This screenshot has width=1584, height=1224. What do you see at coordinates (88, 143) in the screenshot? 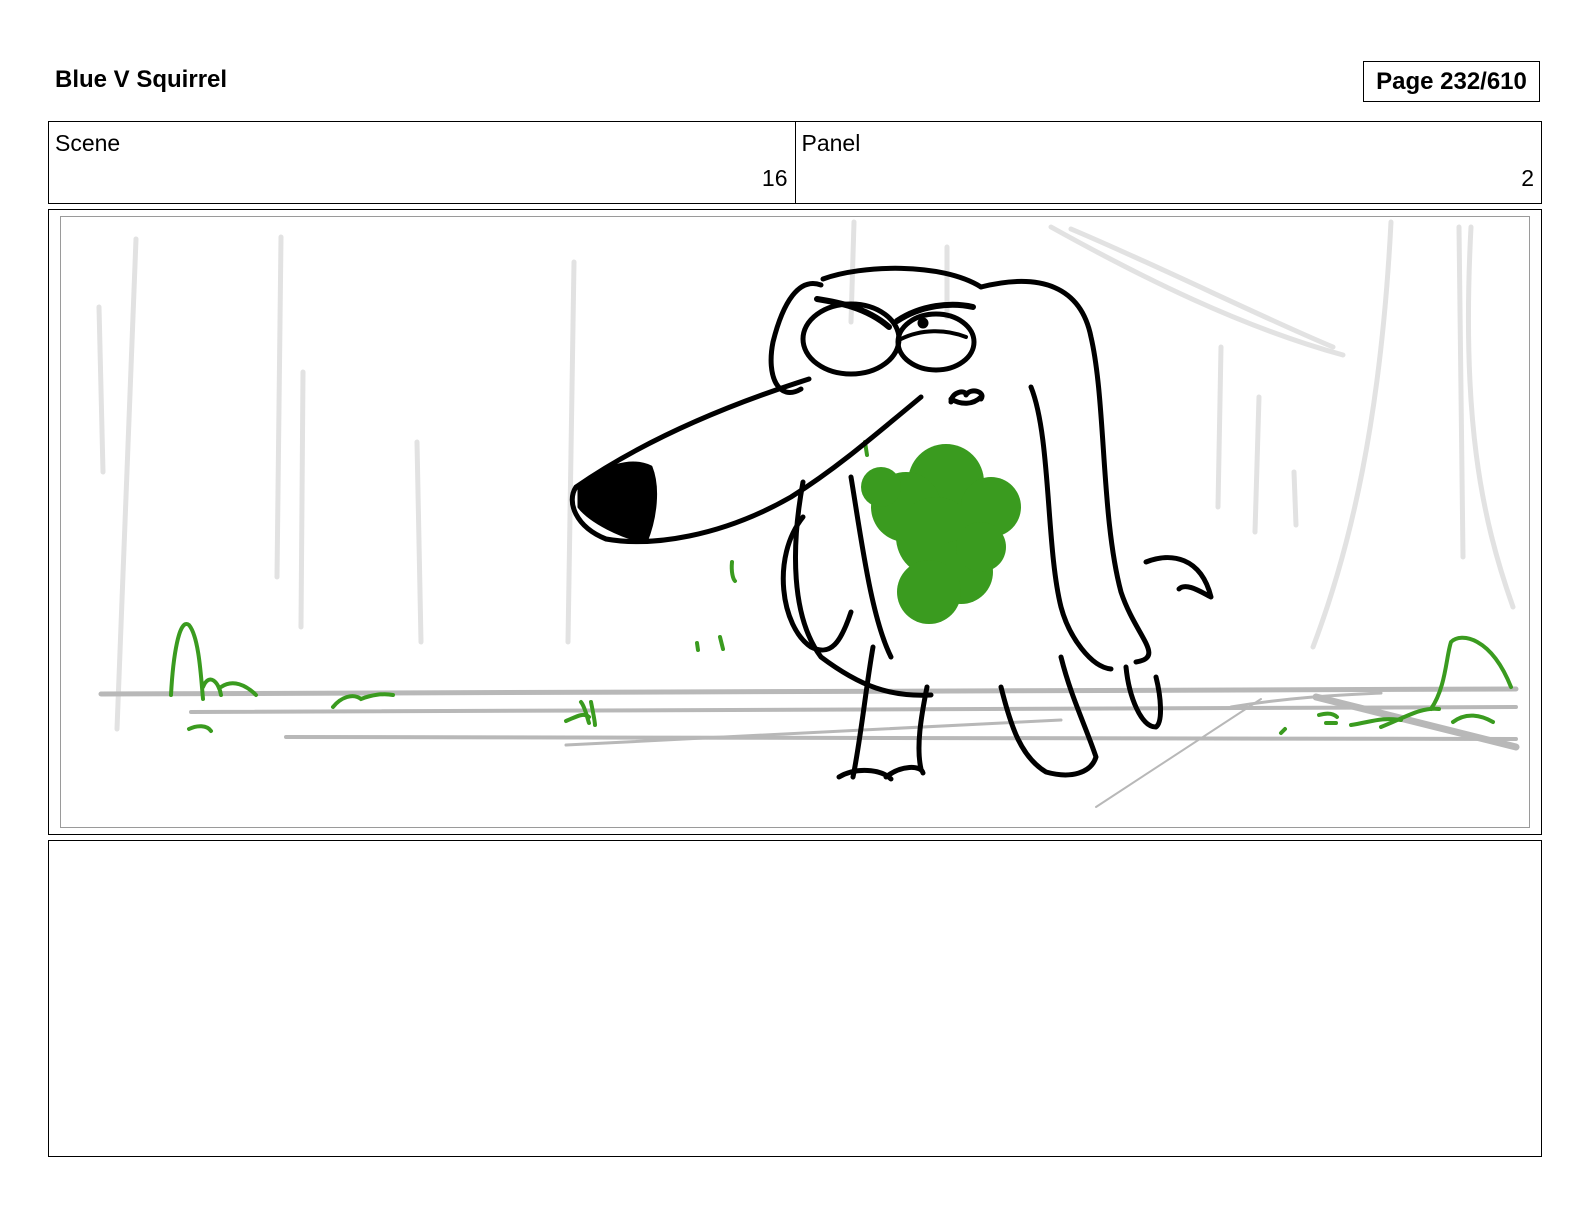
I see `scene-label: Scene` at bounding box center [88, 143].